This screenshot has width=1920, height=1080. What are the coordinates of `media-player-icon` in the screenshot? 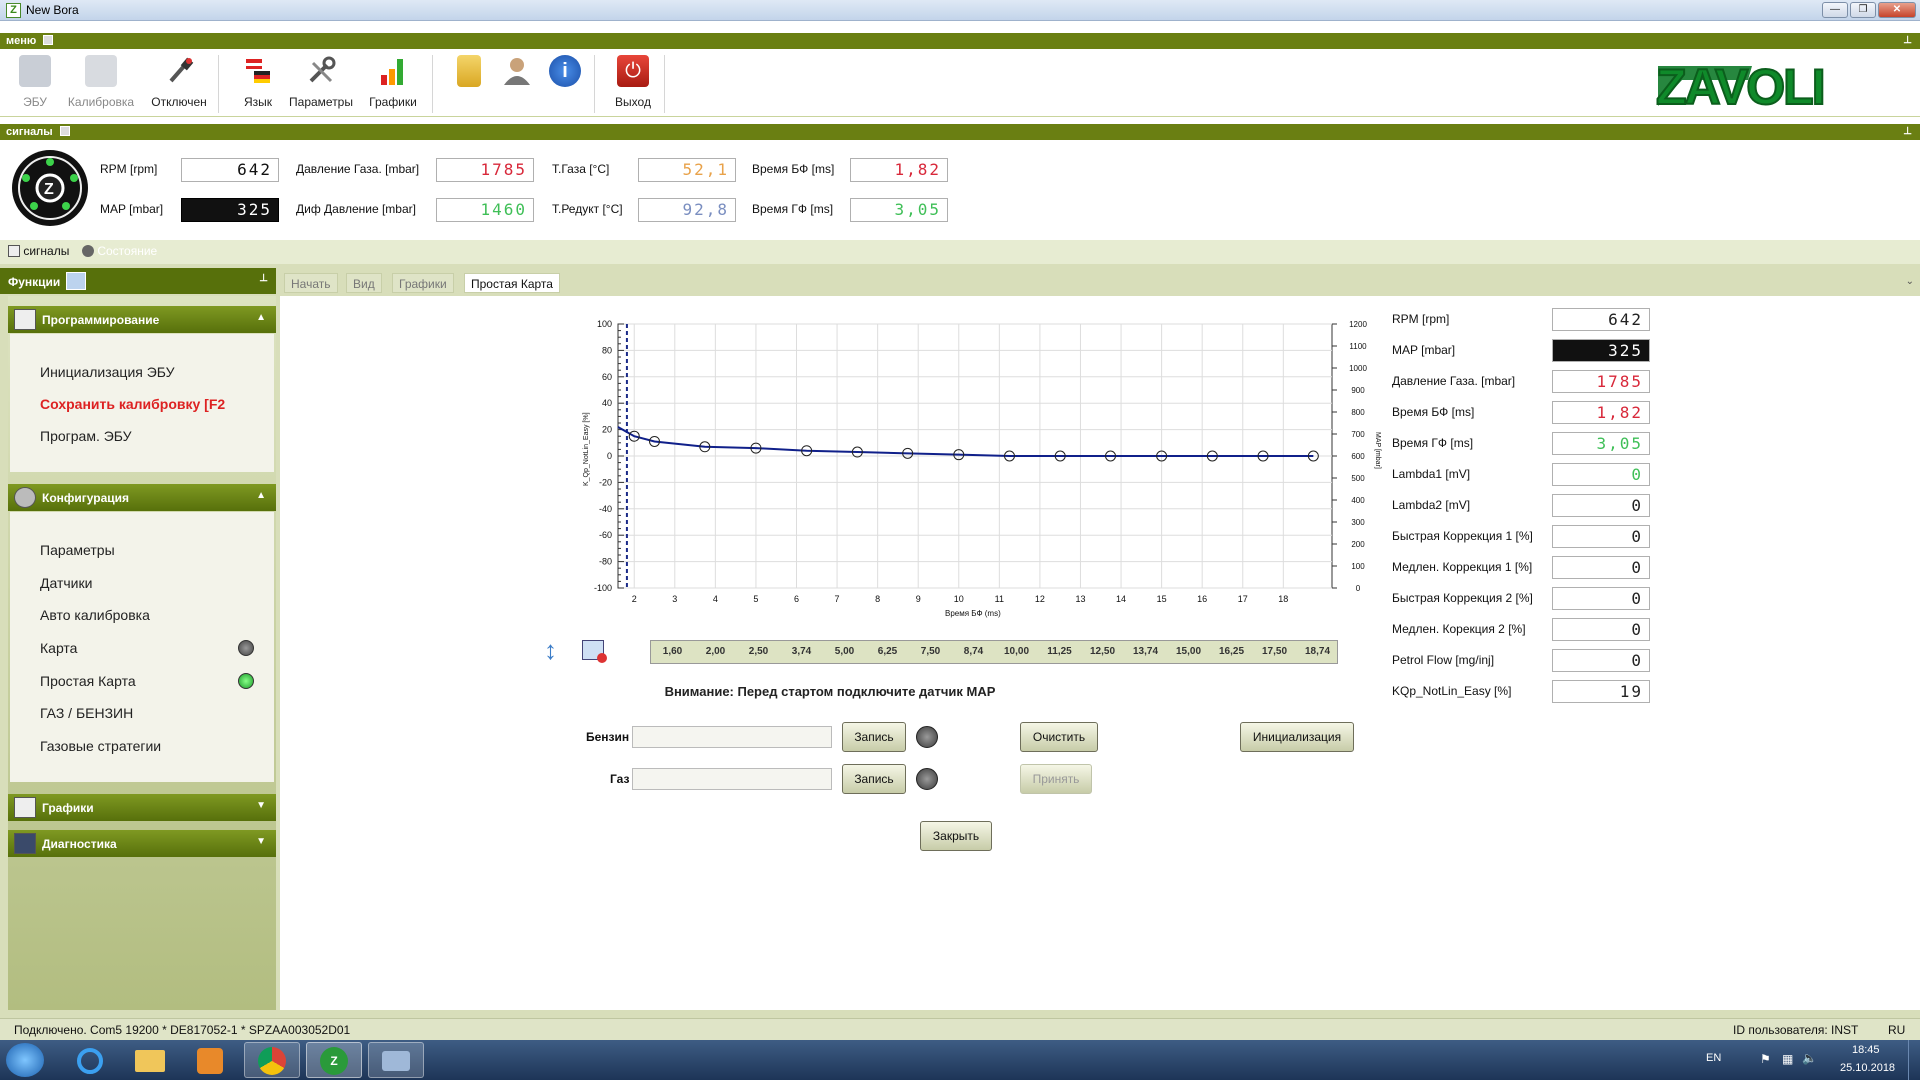 It's located at (210, 1060).